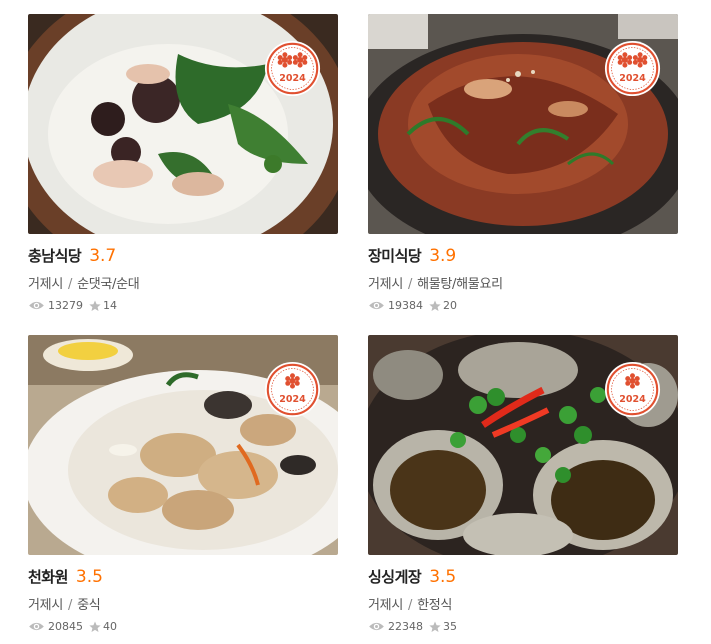  I want to click on view-count: 13279, so click(55, 305).